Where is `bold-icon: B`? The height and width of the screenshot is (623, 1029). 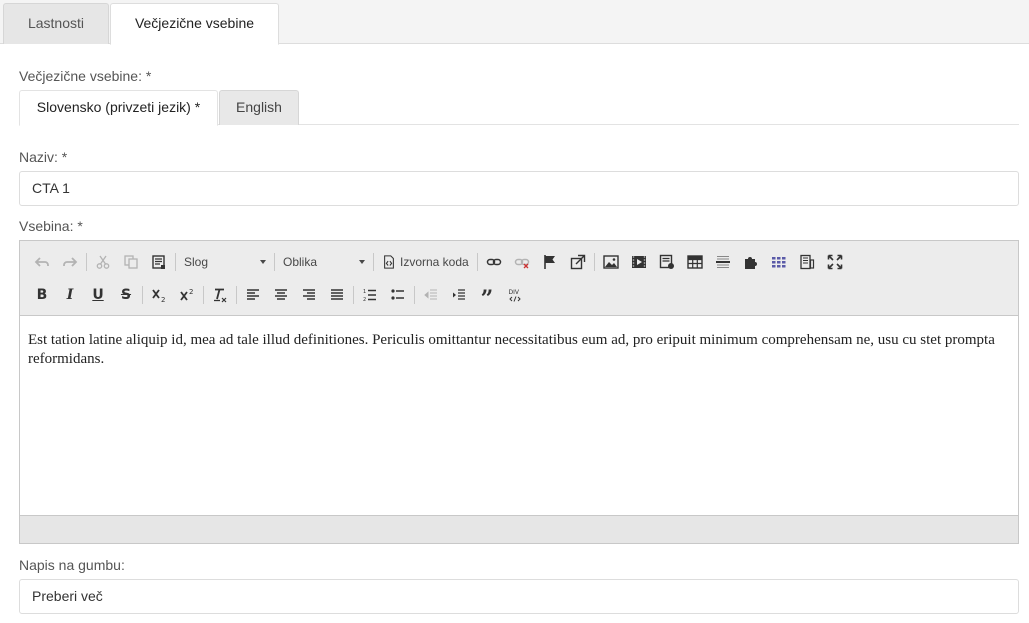
bold-icon: B is located at coordinates (42, 295).